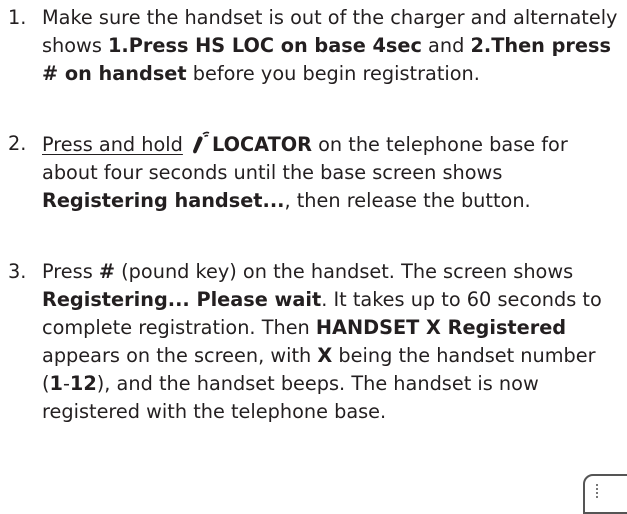  I want to click on step-number: 2., so click(17, 143).